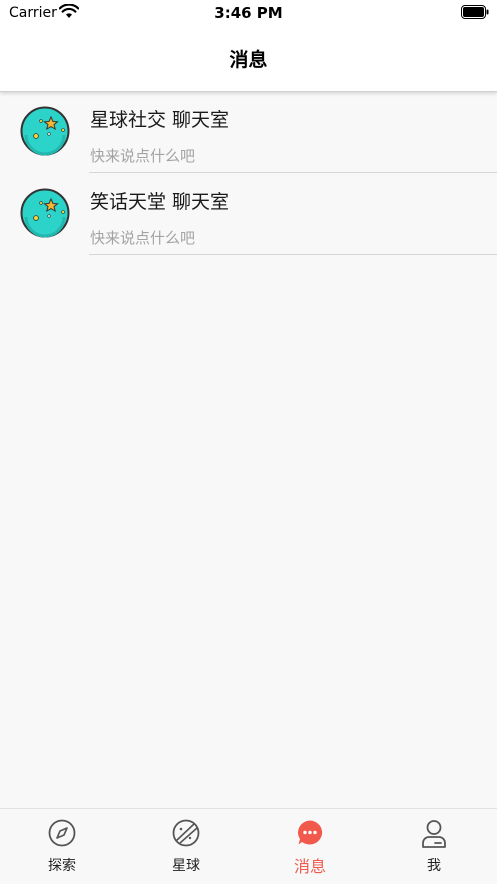 This screenshot has height=884, width=497. I want to click on chat-bubble-icon, so click(310, 832).